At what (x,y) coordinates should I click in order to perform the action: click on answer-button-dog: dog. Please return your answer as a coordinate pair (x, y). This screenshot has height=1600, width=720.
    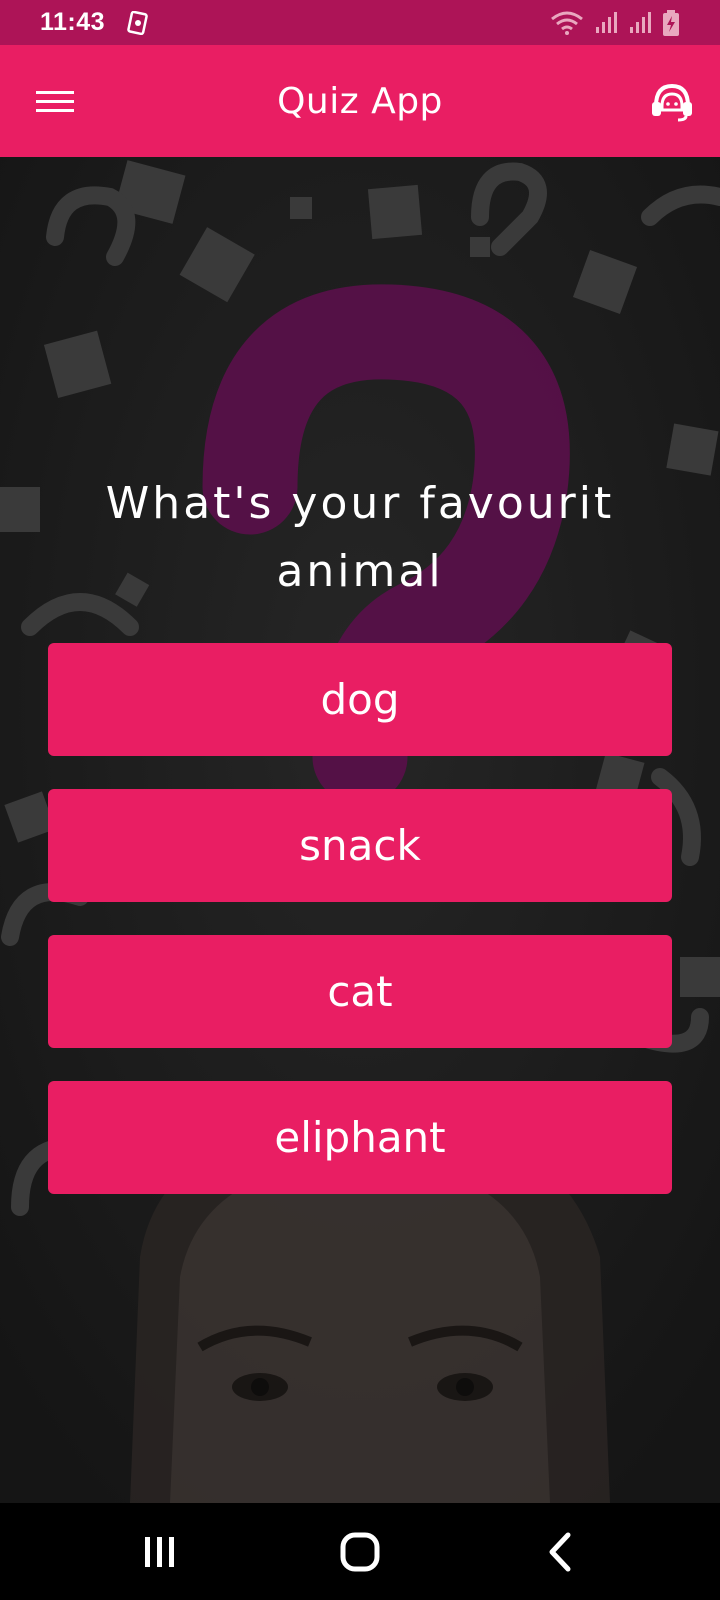
    Looking at the image, I should click on (360, 699).